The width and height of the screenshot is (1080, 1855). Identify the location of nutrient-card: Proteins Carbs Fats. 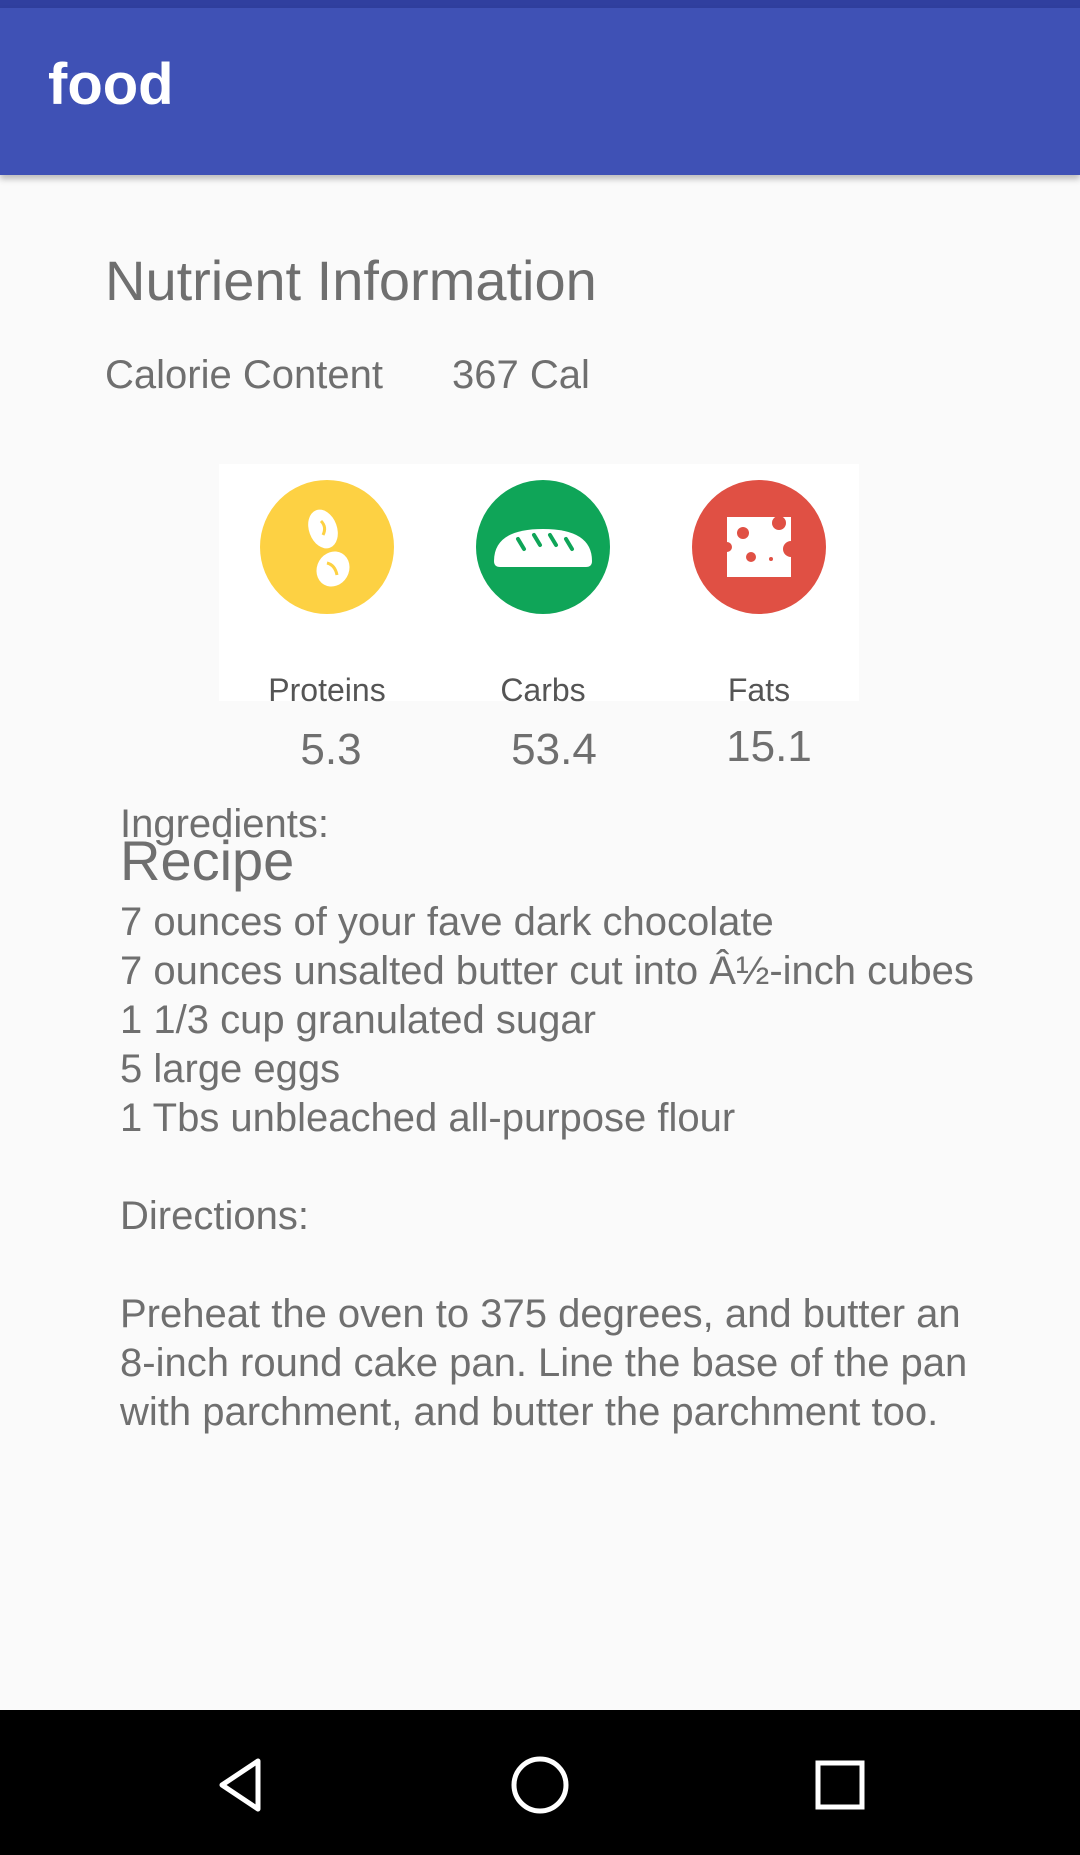
(539, 585).